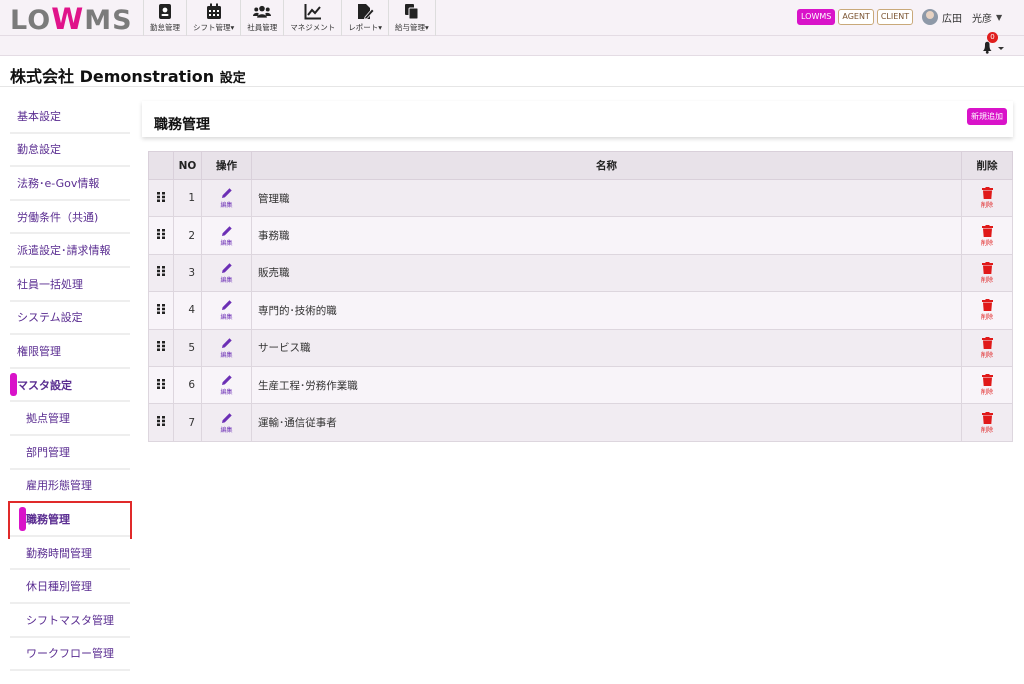  I want to click on nav-employees: 社員管理, so click(261, 18).